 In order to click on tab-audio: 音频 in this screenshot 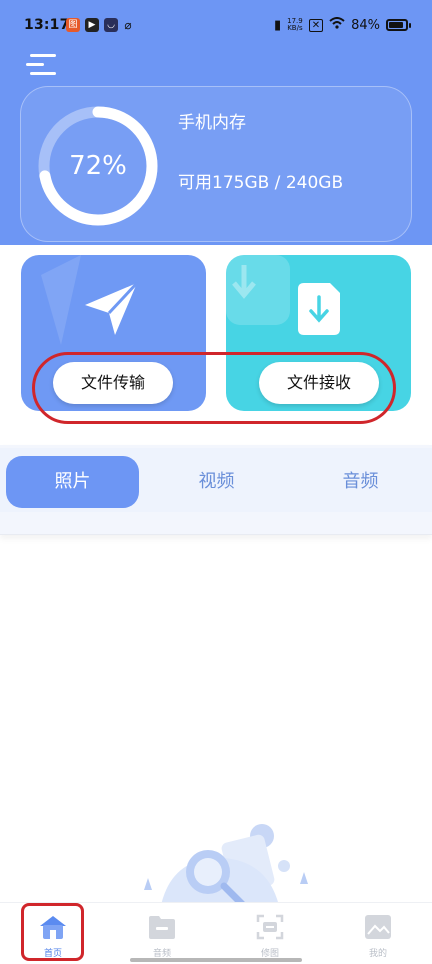, I will do `click(360, 482)`.